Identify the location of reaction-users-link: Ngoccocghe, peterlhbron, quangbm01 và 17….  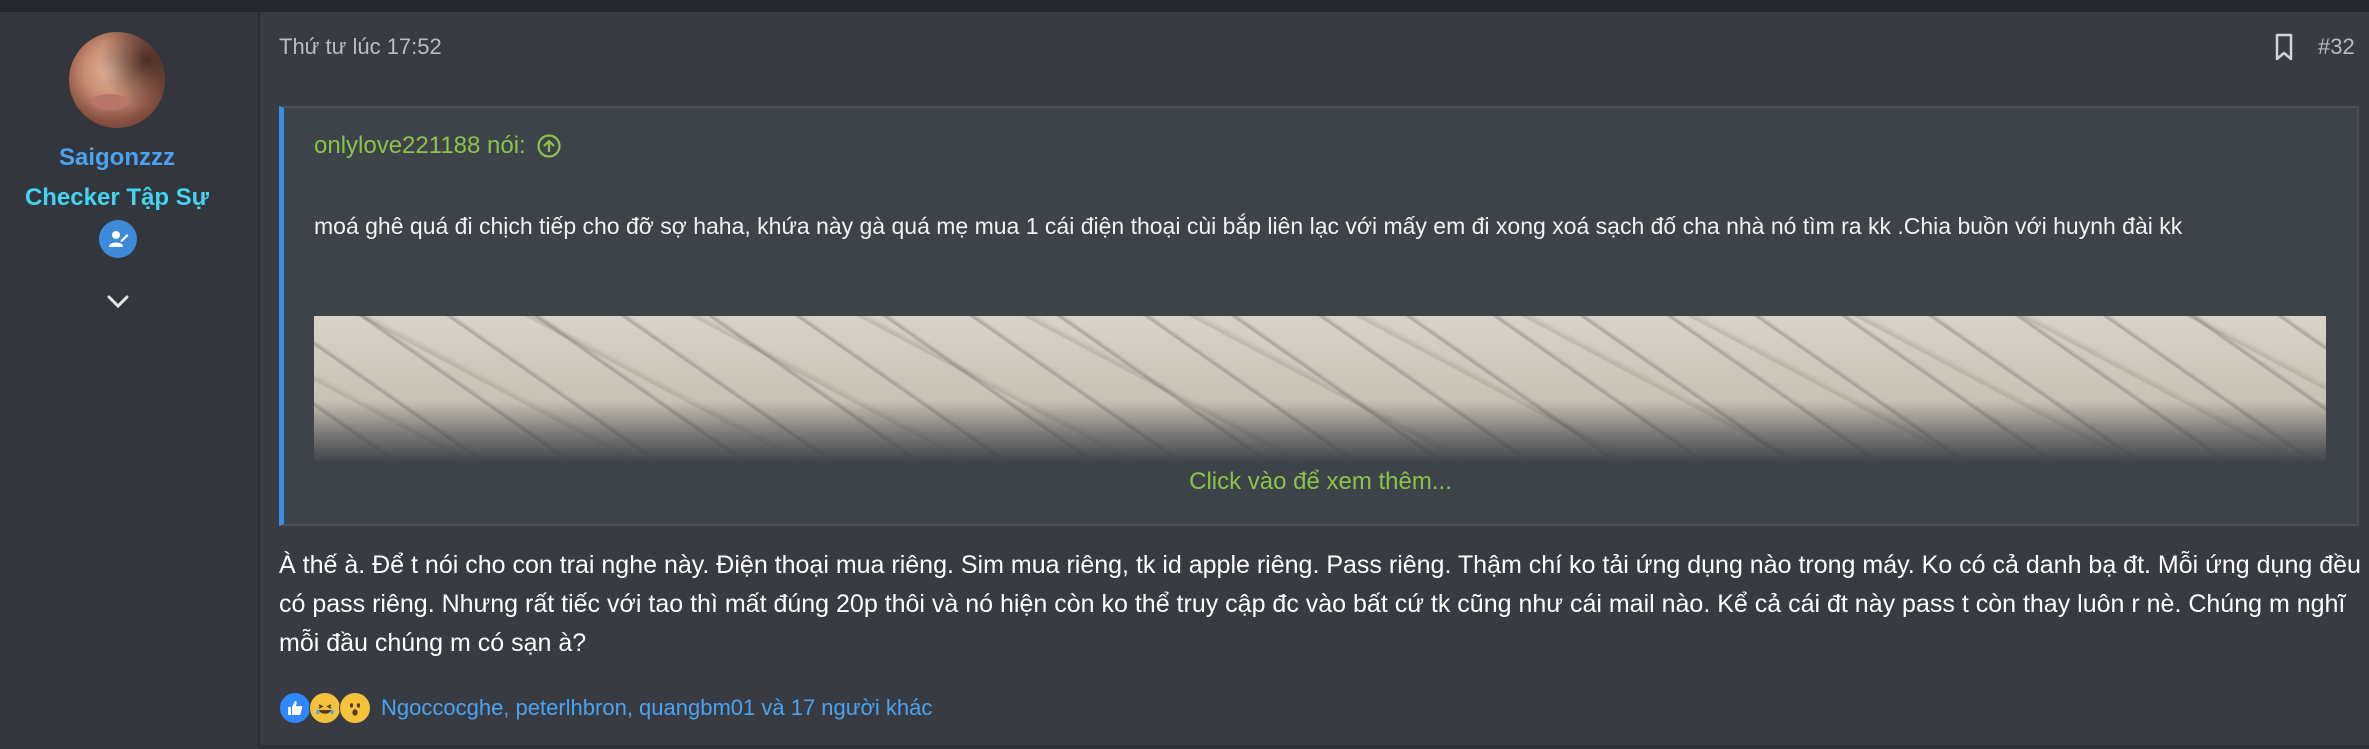
(656, 708).